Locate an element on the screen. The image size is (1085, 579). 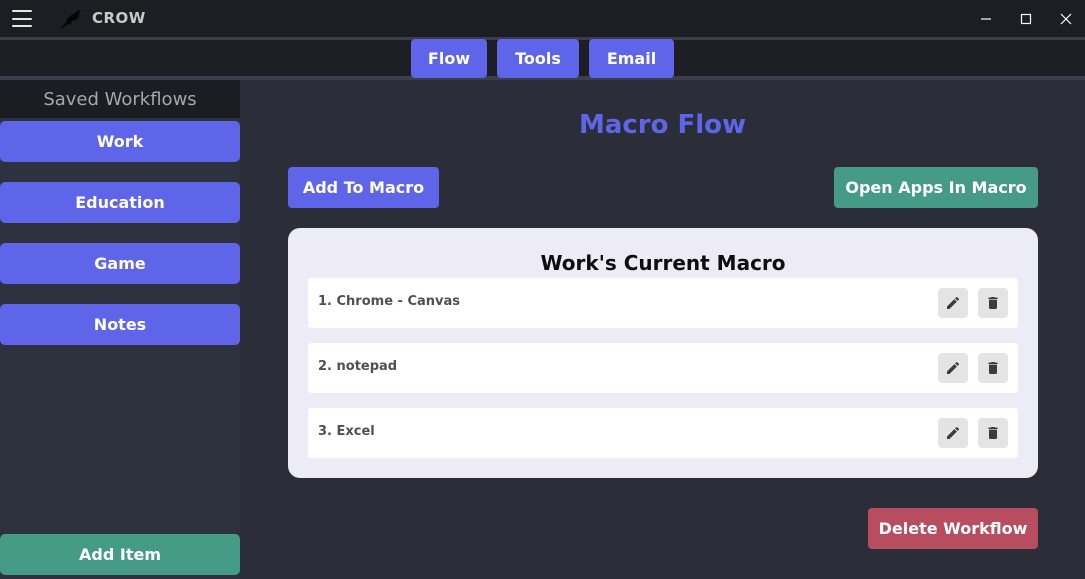
list-item: 1. Chrome - Canvas is located at coordinates (663, 303).